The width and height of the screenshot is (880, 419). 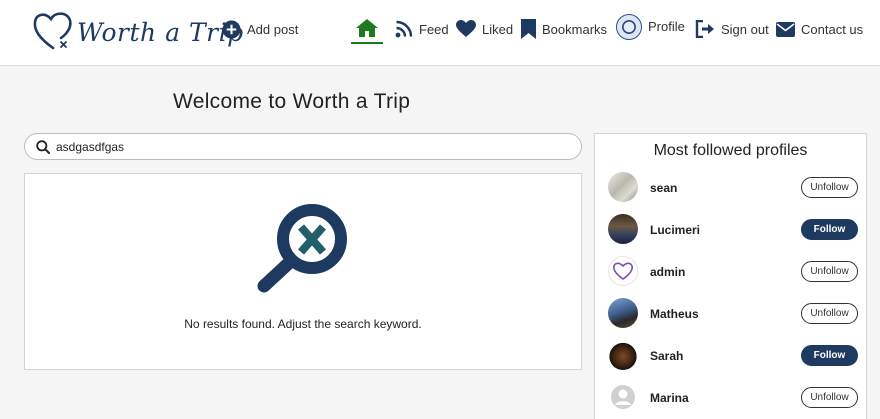 I want to click on nav-profile: Profile, so click(x=650, y=26).